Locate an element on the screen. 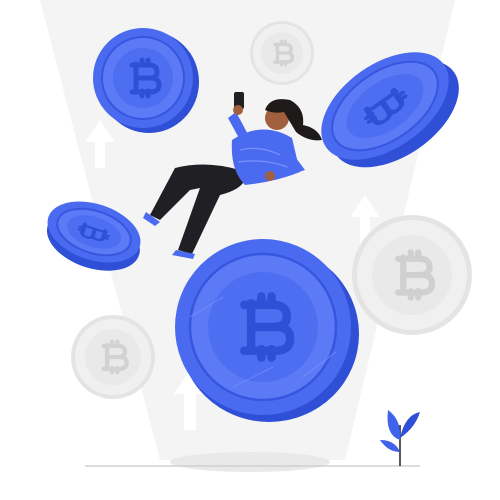  gray-coin-top is located at coordinates (282, 53).